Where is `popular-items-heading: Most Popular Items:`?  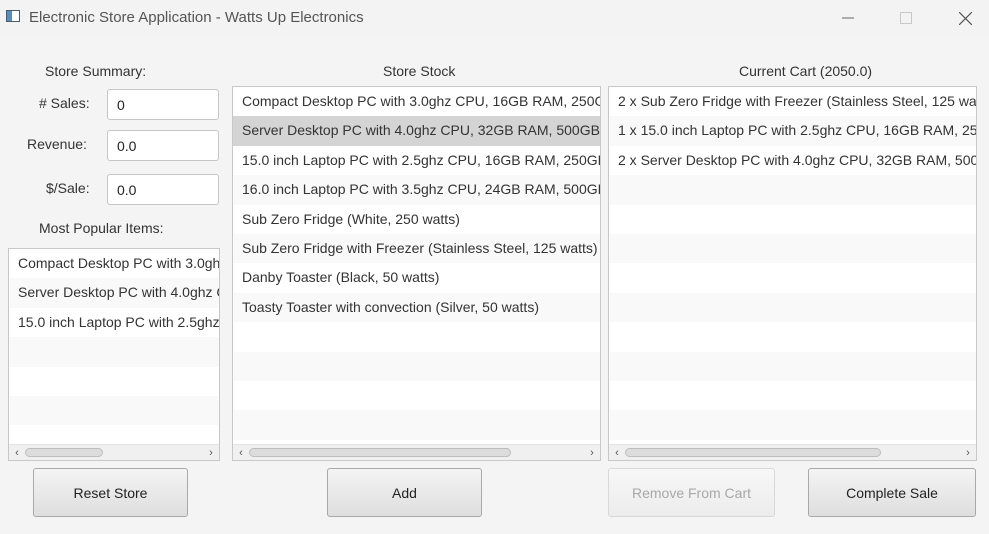
popular-items-heading: Most Popular Items: is located at coordinates (101, 228).